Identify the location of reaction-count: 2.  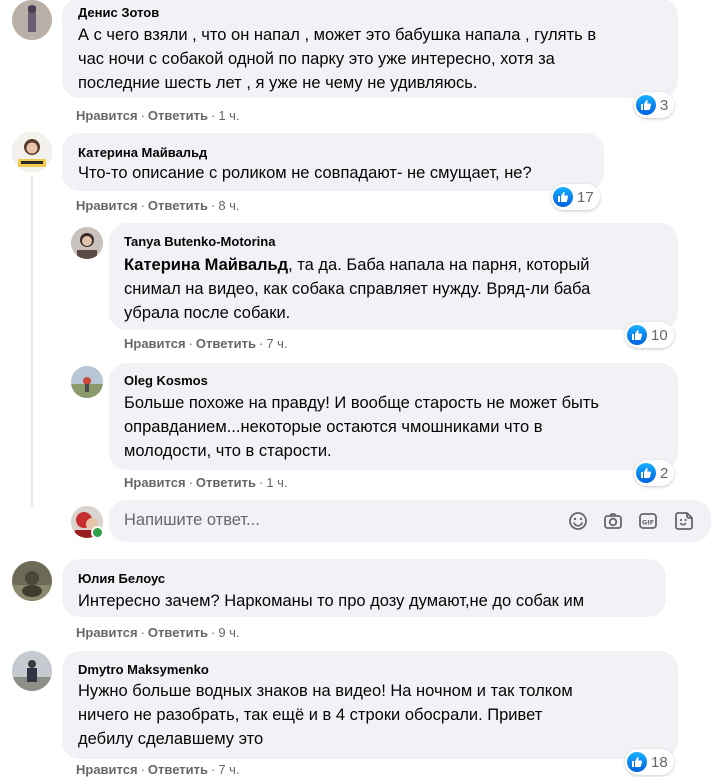
(654, 473).